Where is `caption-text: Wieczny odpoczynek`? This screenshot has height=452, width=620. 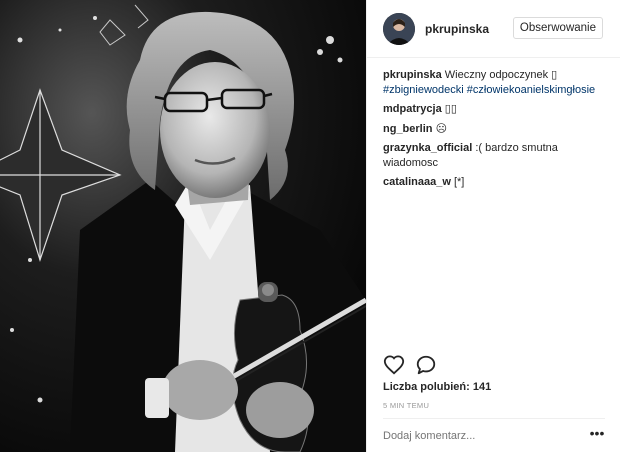
caption-text: Wieczny odpoczynek is located at coordinates (496, 75).